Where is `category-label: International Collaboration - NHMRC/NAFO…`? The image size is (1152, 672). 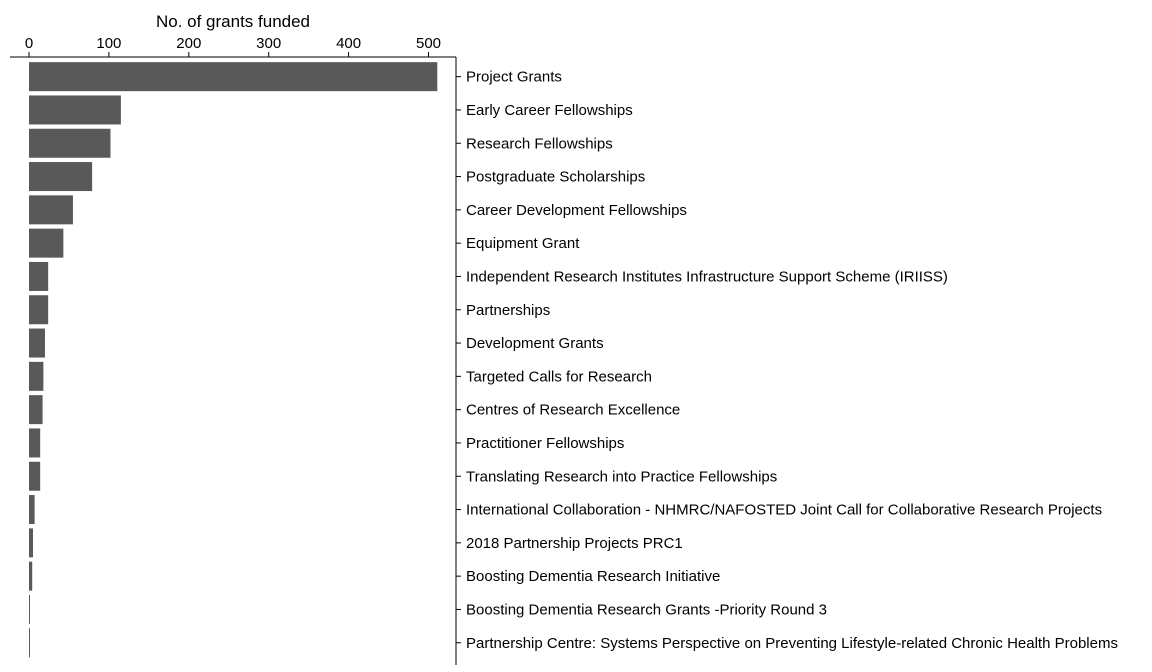
category-label: International Collaboration - NHMRC/NAFO… is located at coordinates (784, 510).